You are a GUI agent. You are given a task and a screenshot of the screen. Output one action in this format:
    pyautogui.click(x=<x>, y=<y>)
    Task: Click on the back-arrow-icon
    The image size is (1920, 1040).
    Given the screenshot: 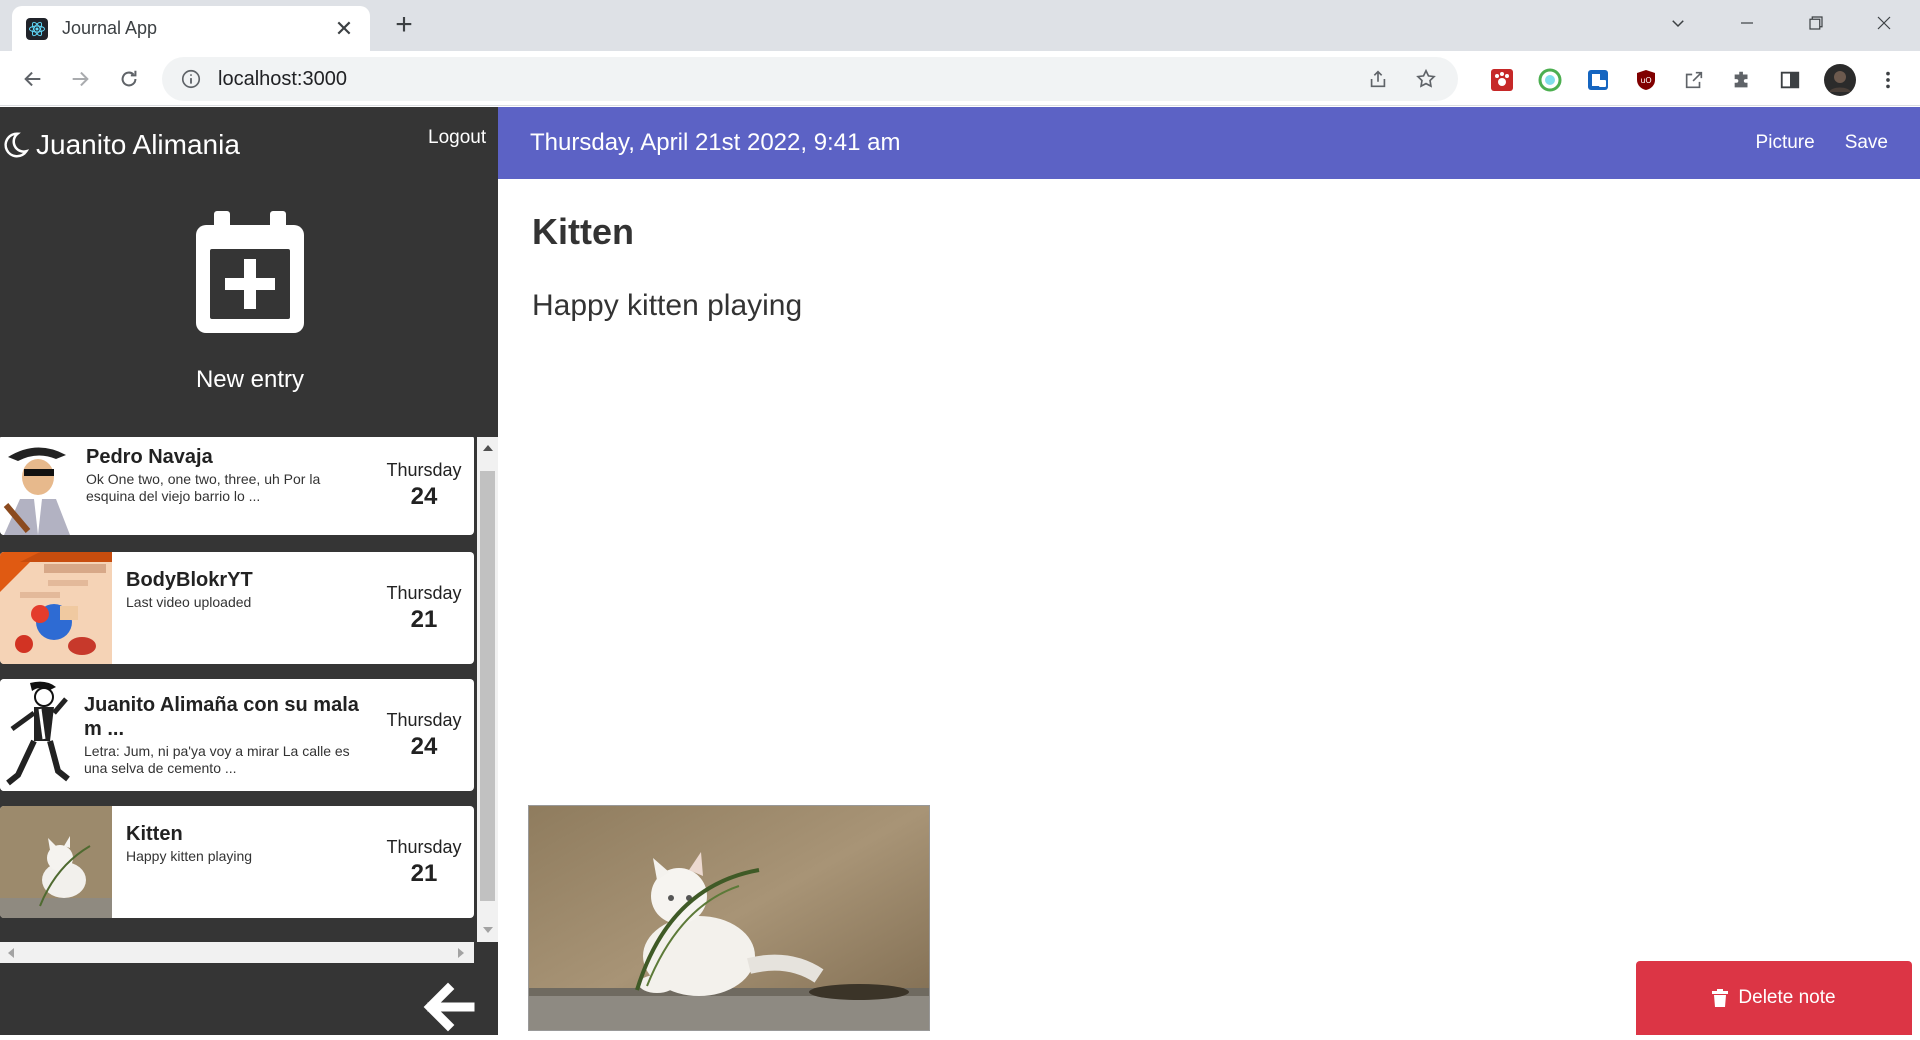 What is the action you would take?
    pyautogui.click(x=33, y=79)
    